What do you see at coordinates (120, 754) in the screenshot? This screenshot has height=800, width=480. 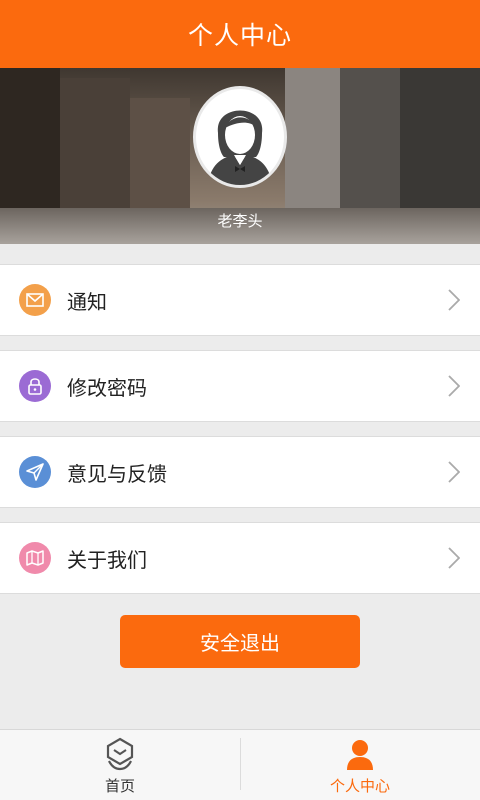 I see `home-handshake-icon` at bounding box center [120, 754].